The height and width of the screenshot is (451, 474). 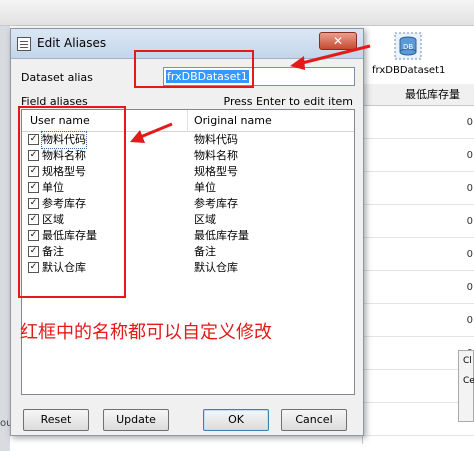 What do you see at coordinates (205, 219) in the screenshot?
I see `original-name-cell: 区域` at bounding box center [205, 219].